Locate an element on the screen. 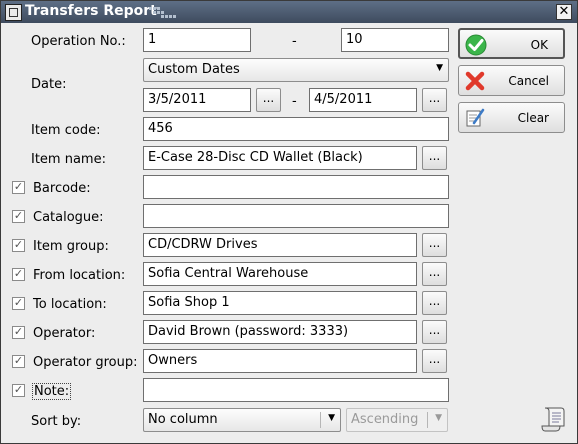 This screenshot has height=444, width=578. window-menu-icon is located at coordinates (13, 12).